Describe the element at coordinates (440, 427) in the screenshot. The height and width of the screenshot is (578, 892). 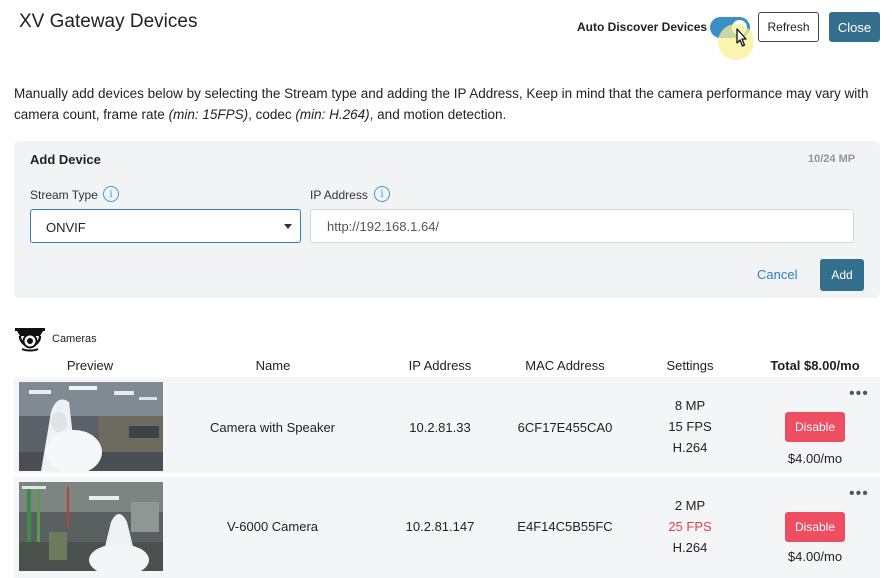
I see `camera-ip: 10.2.81.33` at that location.